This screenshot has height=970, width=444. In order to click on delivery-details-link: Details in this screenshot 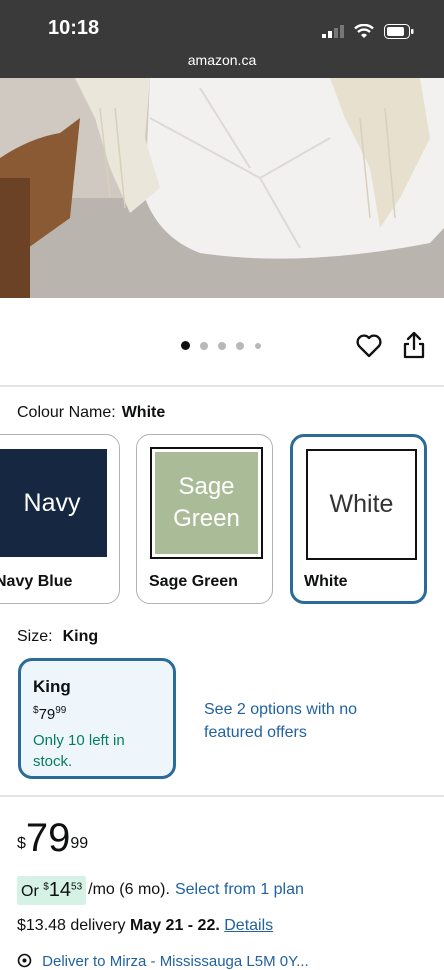, I will do `click(248, 925)`.